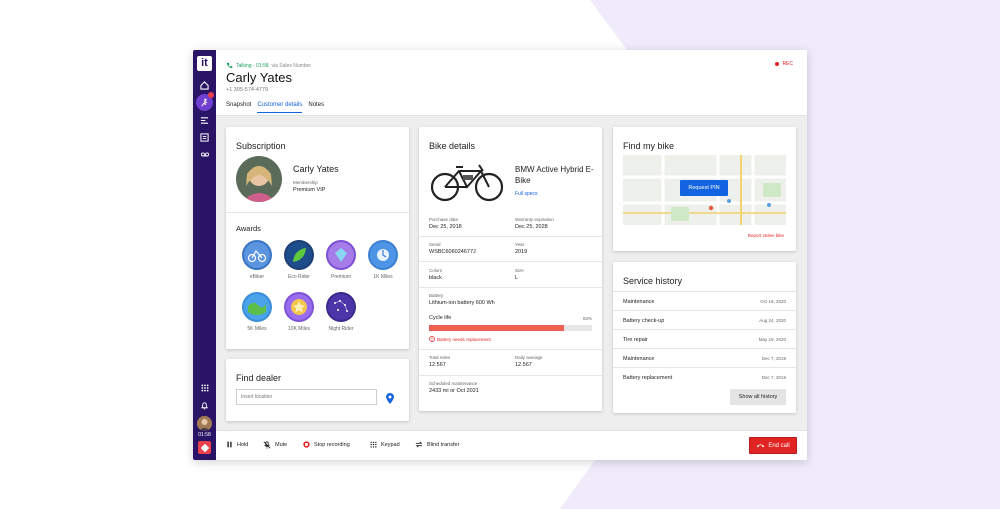  What do you see at coordinates (766, 235) in the screenshot?
I see `report-stolen-link: Report stolen bike` at bounding box center [766, 235].